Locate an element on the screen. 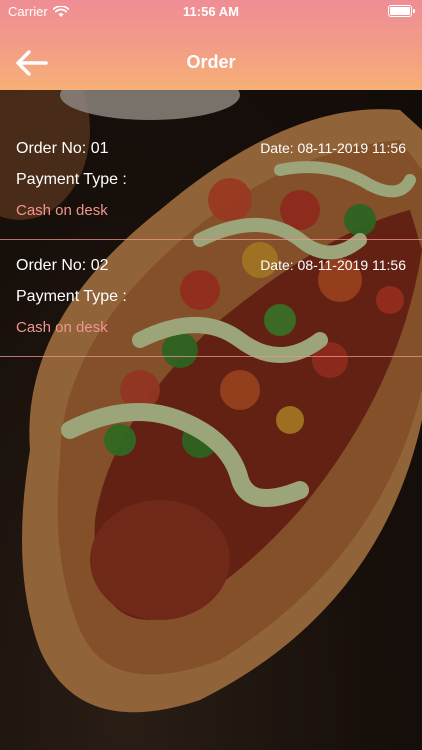 This screenshot has width=422, height=750. order-number: Order No: 02 is located at coordinates (62, 265).